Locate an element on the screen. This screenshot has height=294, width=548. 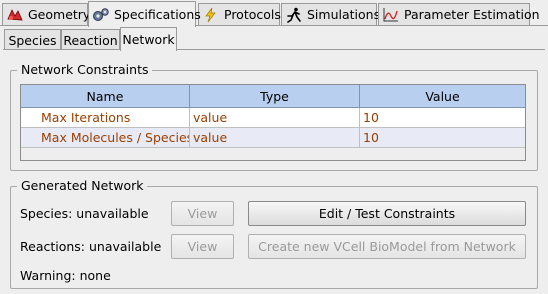
column-header-value: Value is located at coordinates (442, 96).